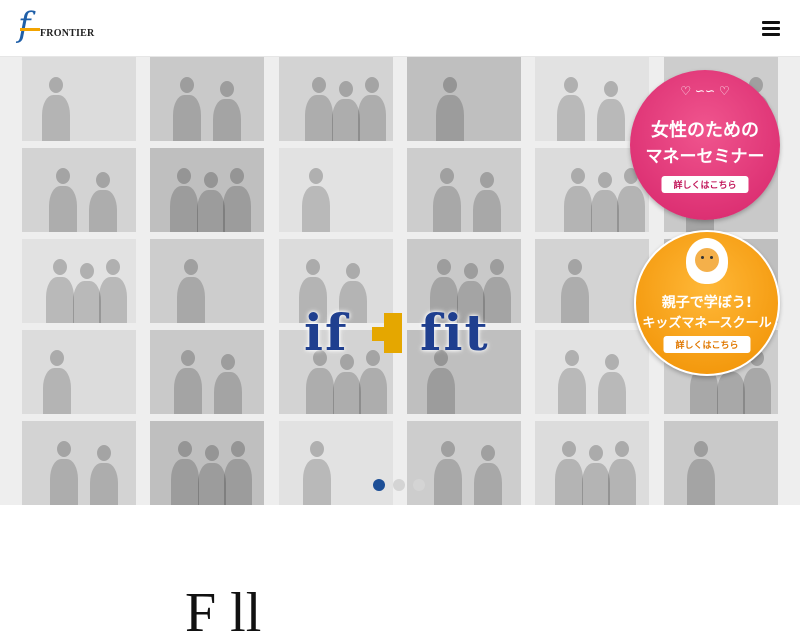 The height and width of the screenshot is (644, 800). Describe the element at coordinates (63, 26) in the screenshot. I see `frontier-logo: f FRONTIER` at that location.